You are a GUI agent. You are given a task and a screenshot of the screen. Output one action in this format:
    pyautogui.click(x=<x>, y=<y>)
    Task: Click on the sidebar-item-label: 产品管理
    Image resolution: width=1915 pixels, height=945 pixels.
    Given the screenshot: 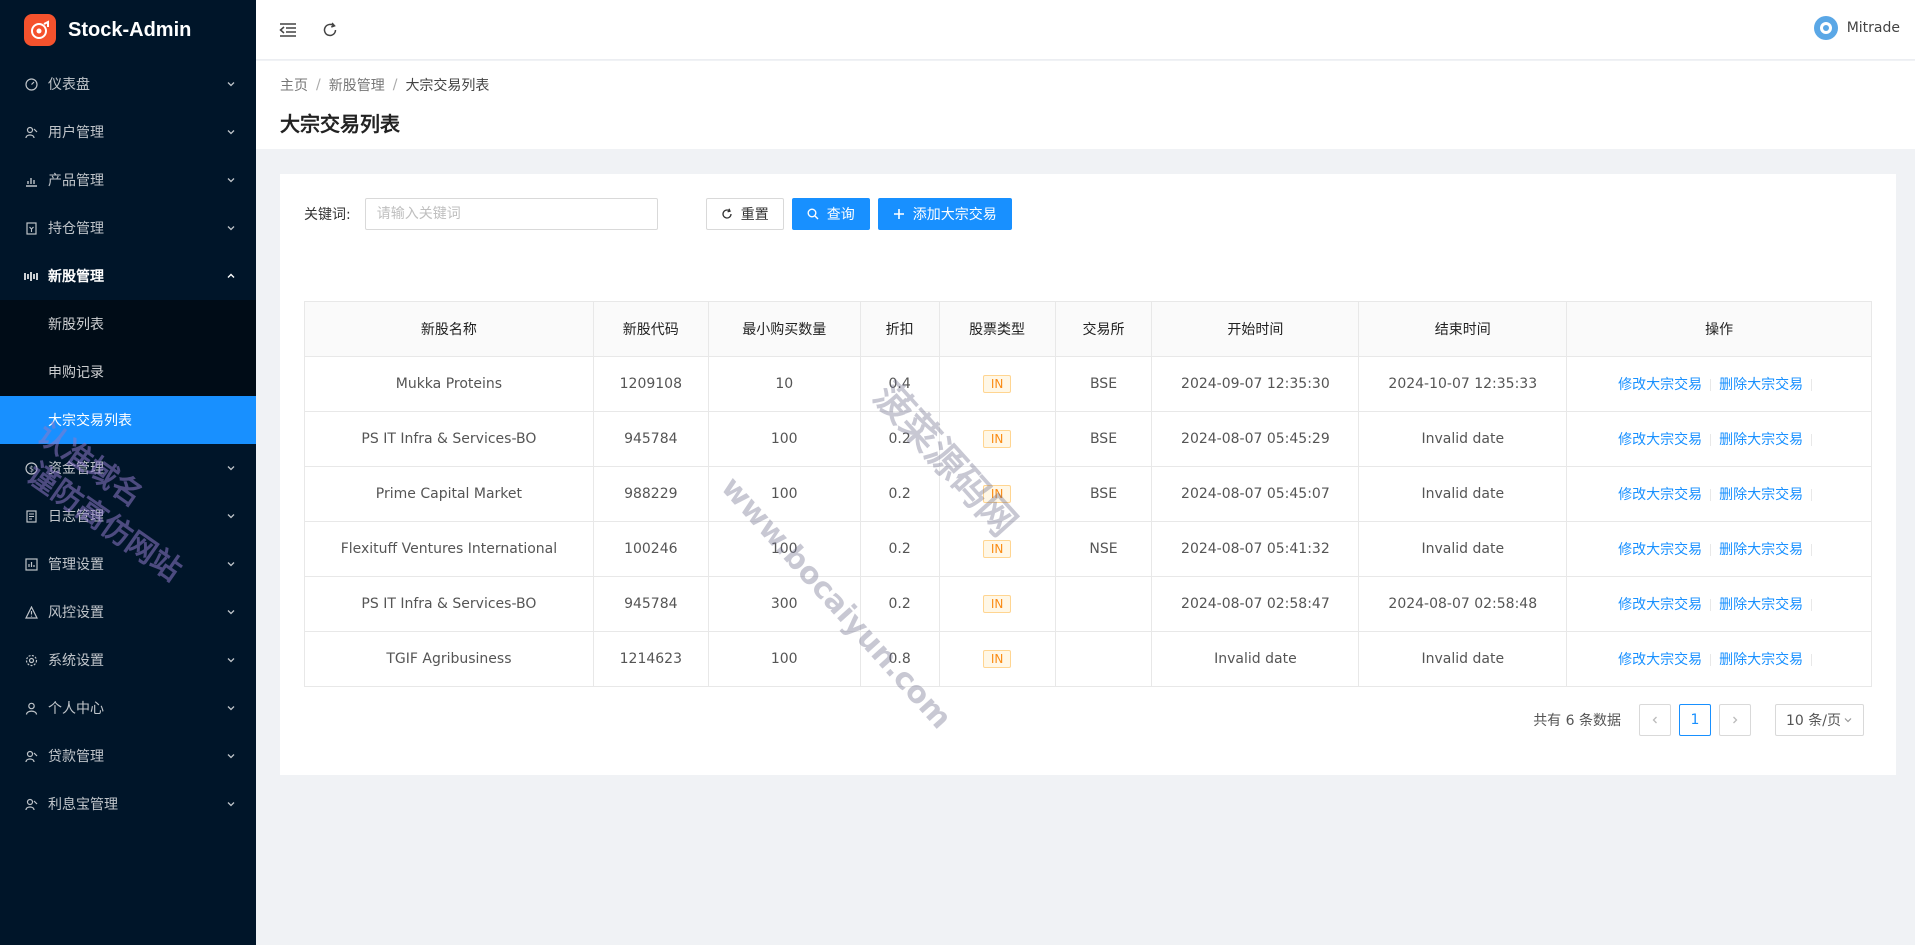 What is the action you would take?
    pyautogui.click(x=76, y=181)
    